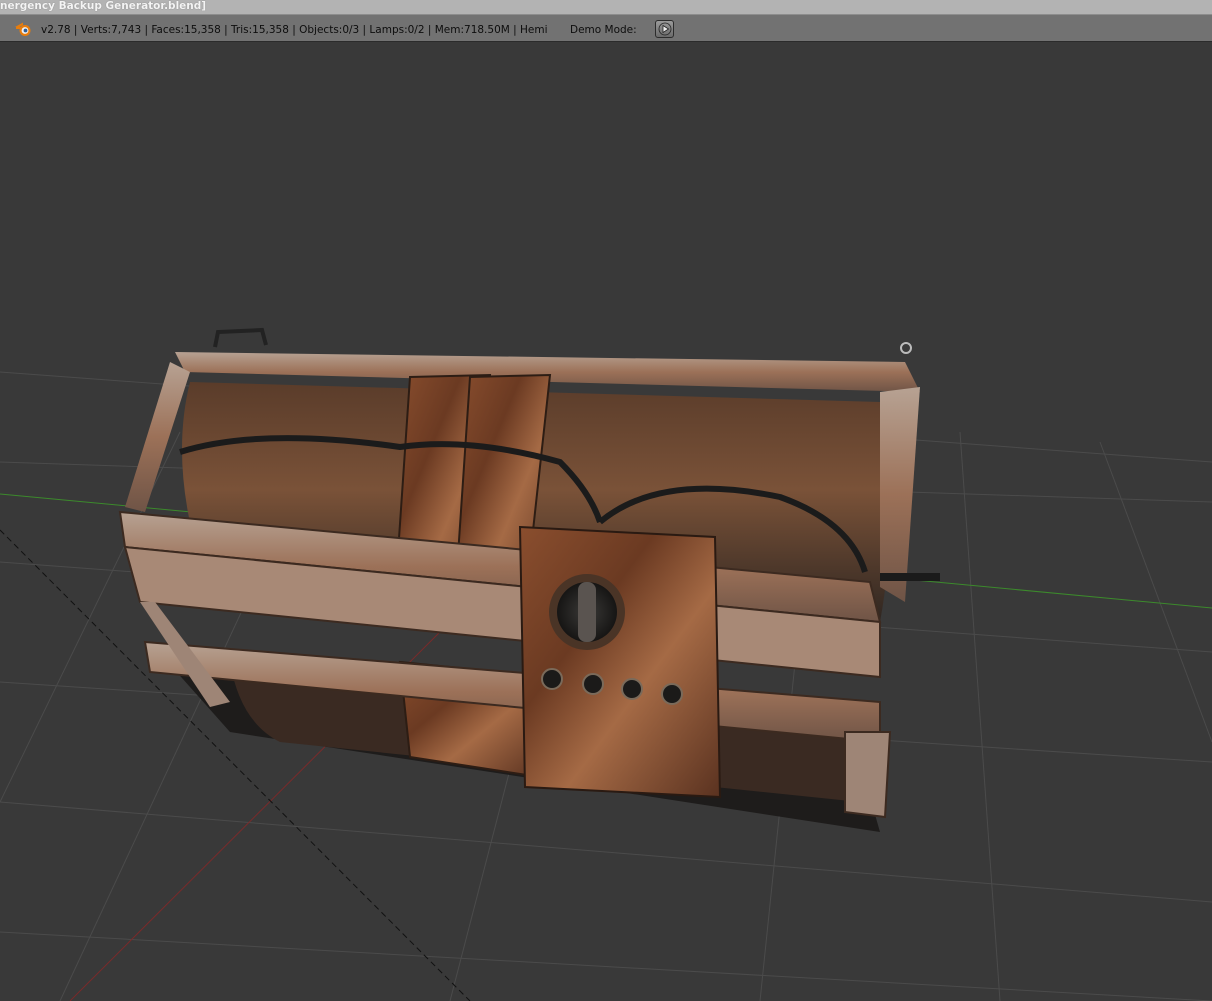 This screenshot has height=1001, width=1212. Describe the element at coordinates (103, 6) in the screenshot. I see `window-title: nergency Backup Generator.blend]` at that location.